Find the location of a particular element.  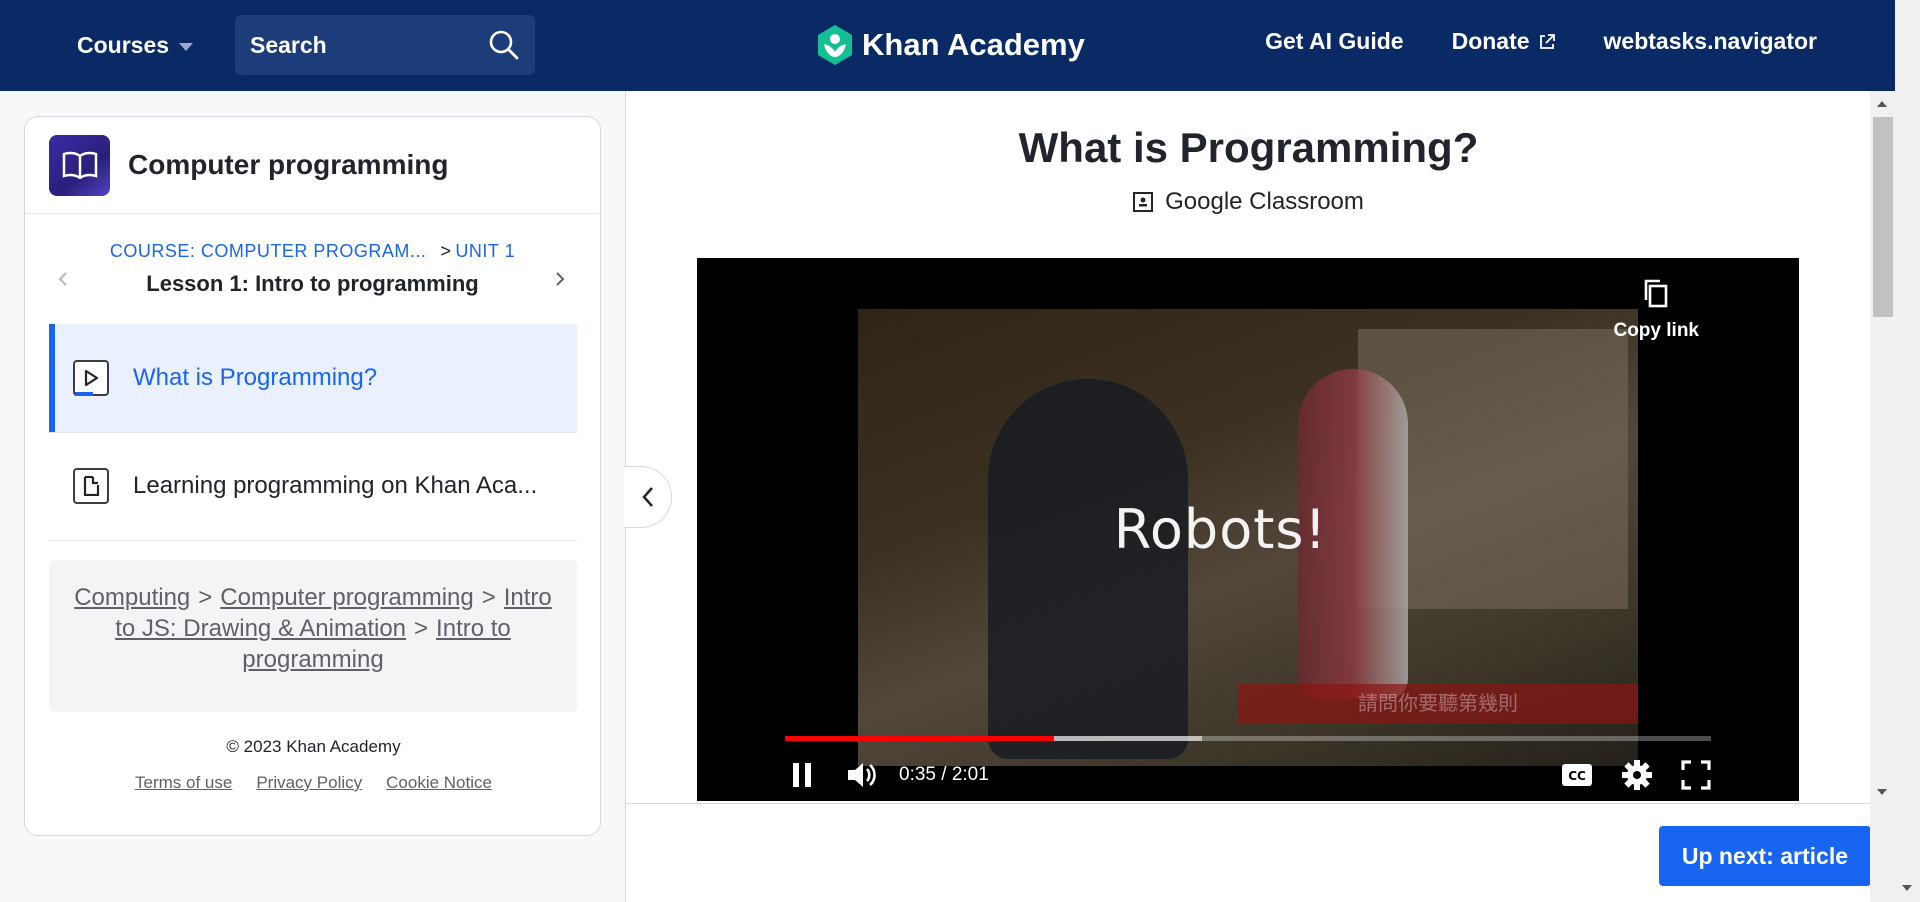

closed-captions-button: CC is located at coordinates (1577, 775).